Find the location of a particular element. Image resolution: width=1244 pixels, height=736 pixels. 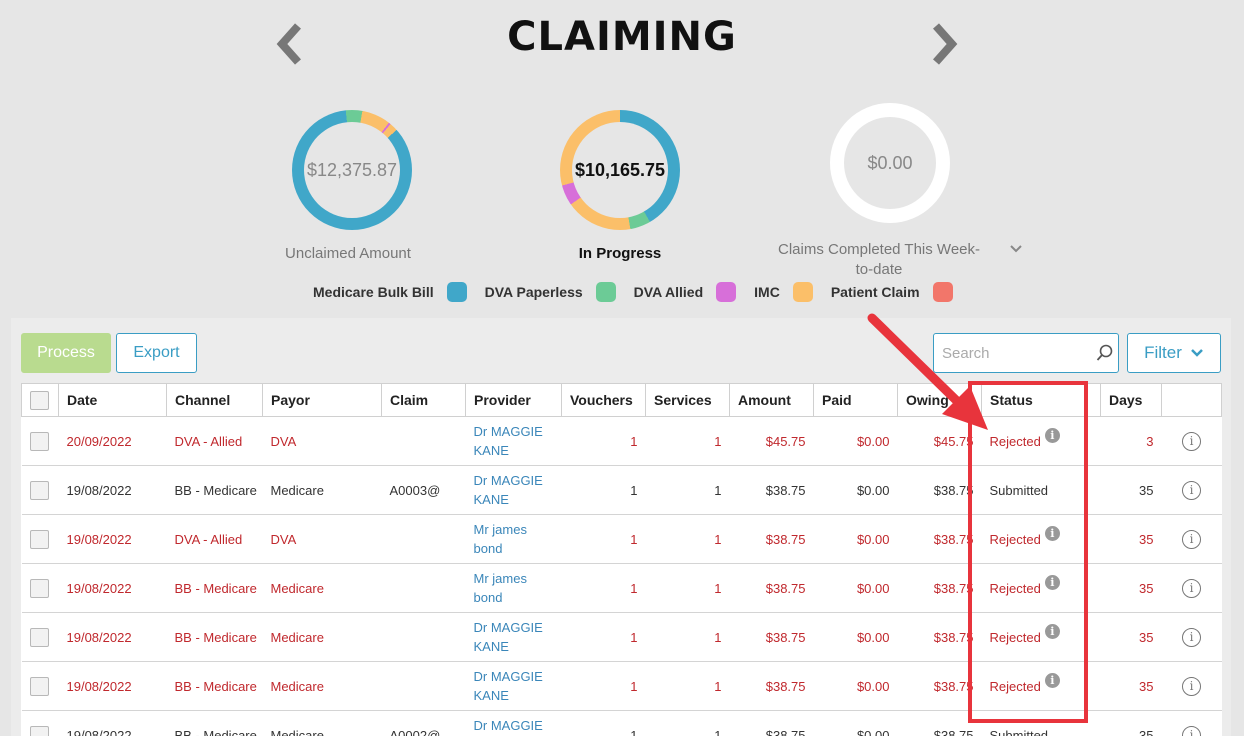

cell-payor: Medicare is located at coordinates (322, 637).